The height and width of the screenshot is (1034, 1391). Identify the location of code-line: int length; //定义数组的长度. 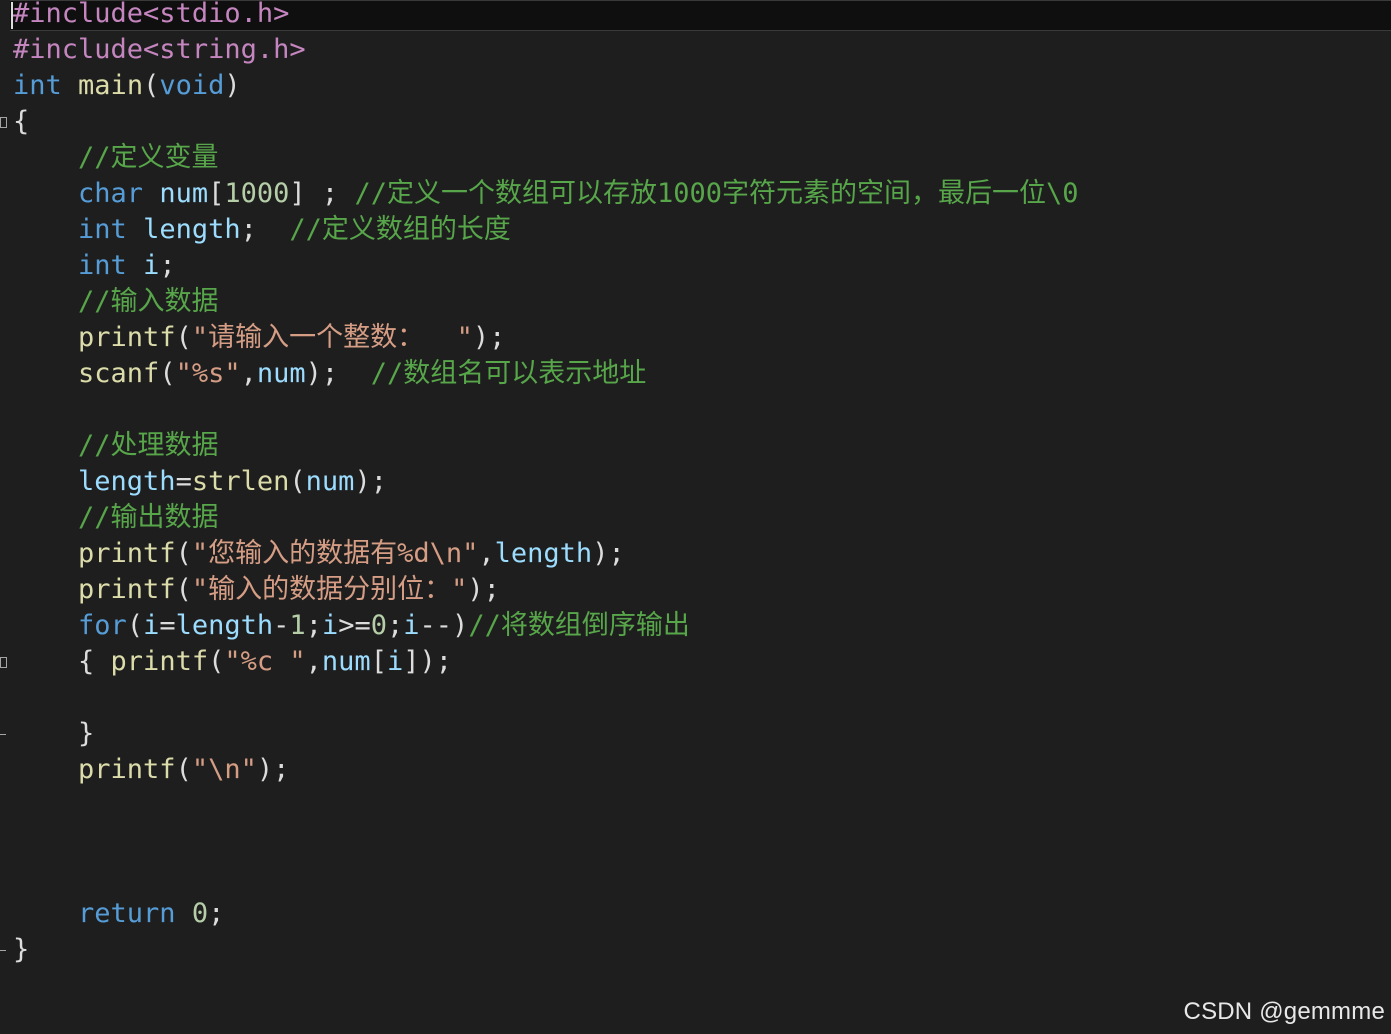
(262, 230).